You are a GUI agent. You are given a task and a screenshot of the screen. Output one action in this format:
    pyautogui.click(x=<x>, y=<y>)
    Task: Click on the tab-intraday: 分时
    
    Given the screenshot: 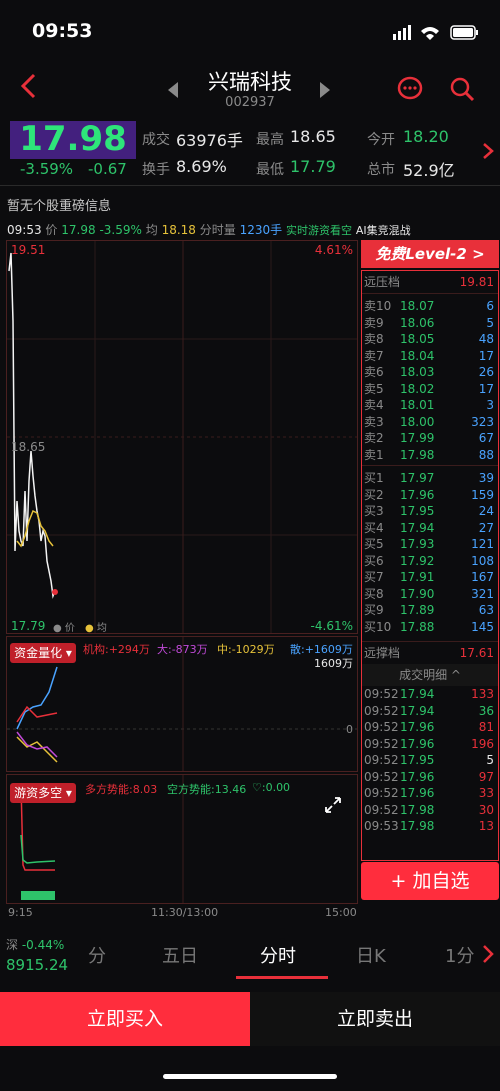 What is the action you would take?
    pyautogui.click(x=278, y=955)
    